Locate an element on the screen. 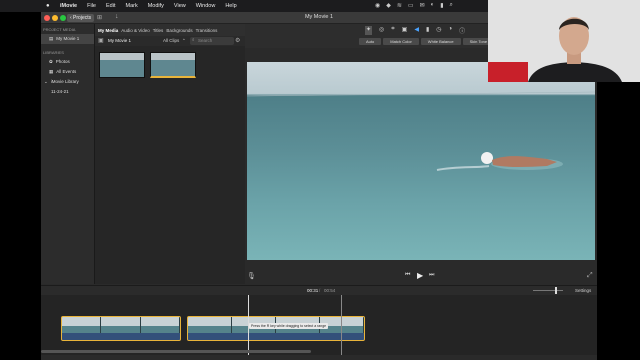  events-icon: ▦ is located at coordinates (51, 71).